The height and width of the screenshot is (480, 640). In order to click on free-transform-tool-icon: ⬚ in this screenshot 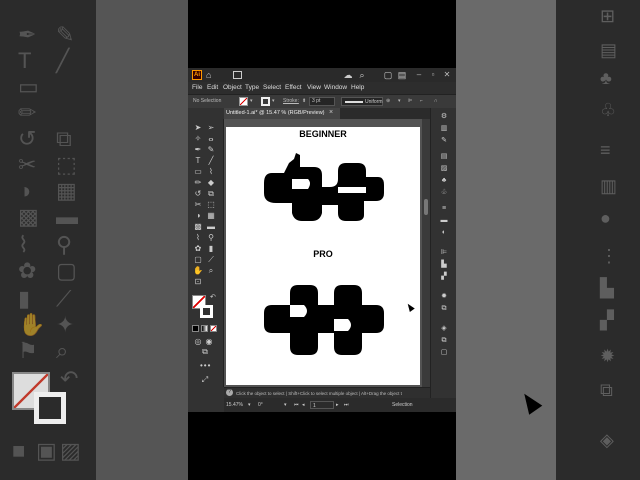, I will do `click(211, 205)`.